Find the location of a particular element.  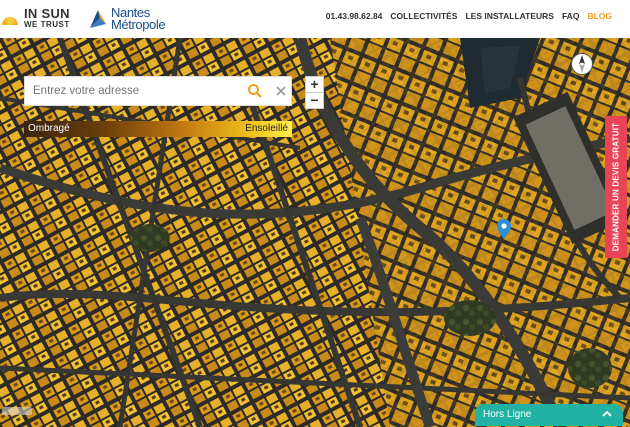

nav-faq: FAQ is located at coordinates (570, 16).